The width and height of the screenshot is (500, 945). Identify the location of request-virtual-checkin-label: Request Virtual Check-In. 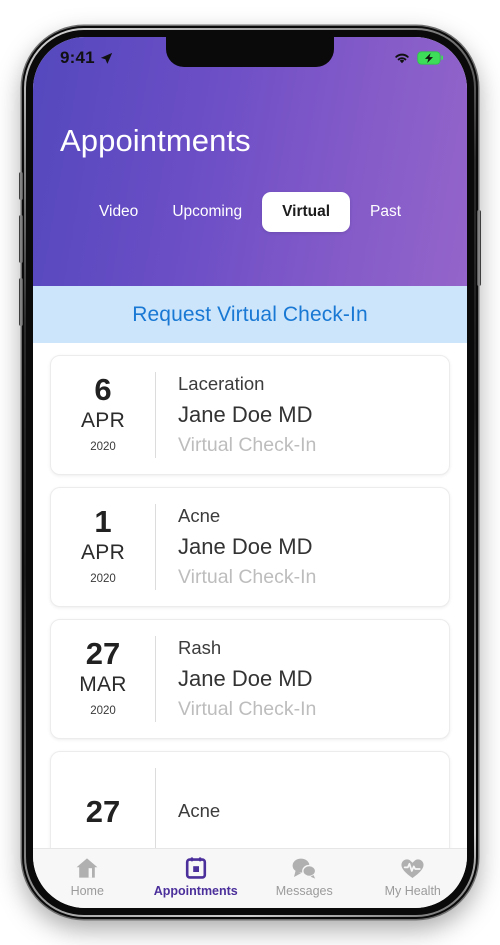
(250, 314).